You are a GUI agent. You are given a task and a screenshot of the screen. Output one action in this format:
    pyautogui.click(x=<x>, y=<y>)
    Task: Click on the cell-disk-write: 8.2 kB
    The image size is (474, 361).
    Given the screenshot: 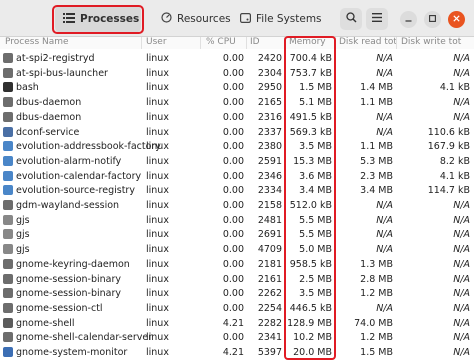 What is the action you would take?
    pyautogui.click(x=454, y=161)
    